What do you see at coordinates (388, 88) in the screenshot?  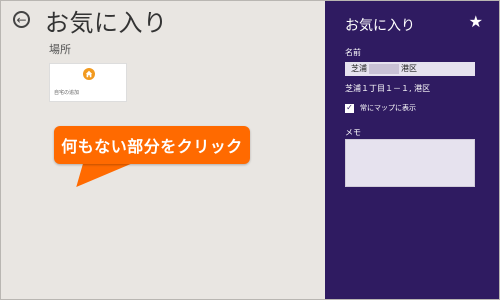 I see `address-text: 芝浦１丁目１－１, 港区` at bounding box center [388, 88].